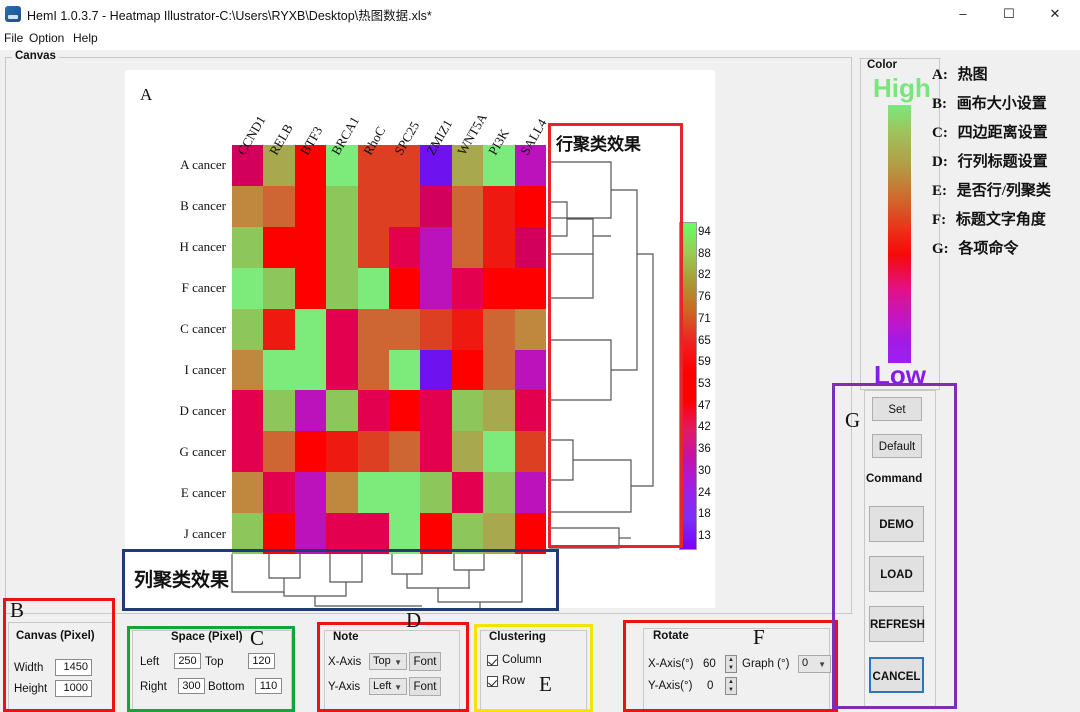  What do you see at coordinates (182, 580) in the screenshot?
I see `column-cluster-annotation-label: 列聚类效果` at bounding box center [182, 580].